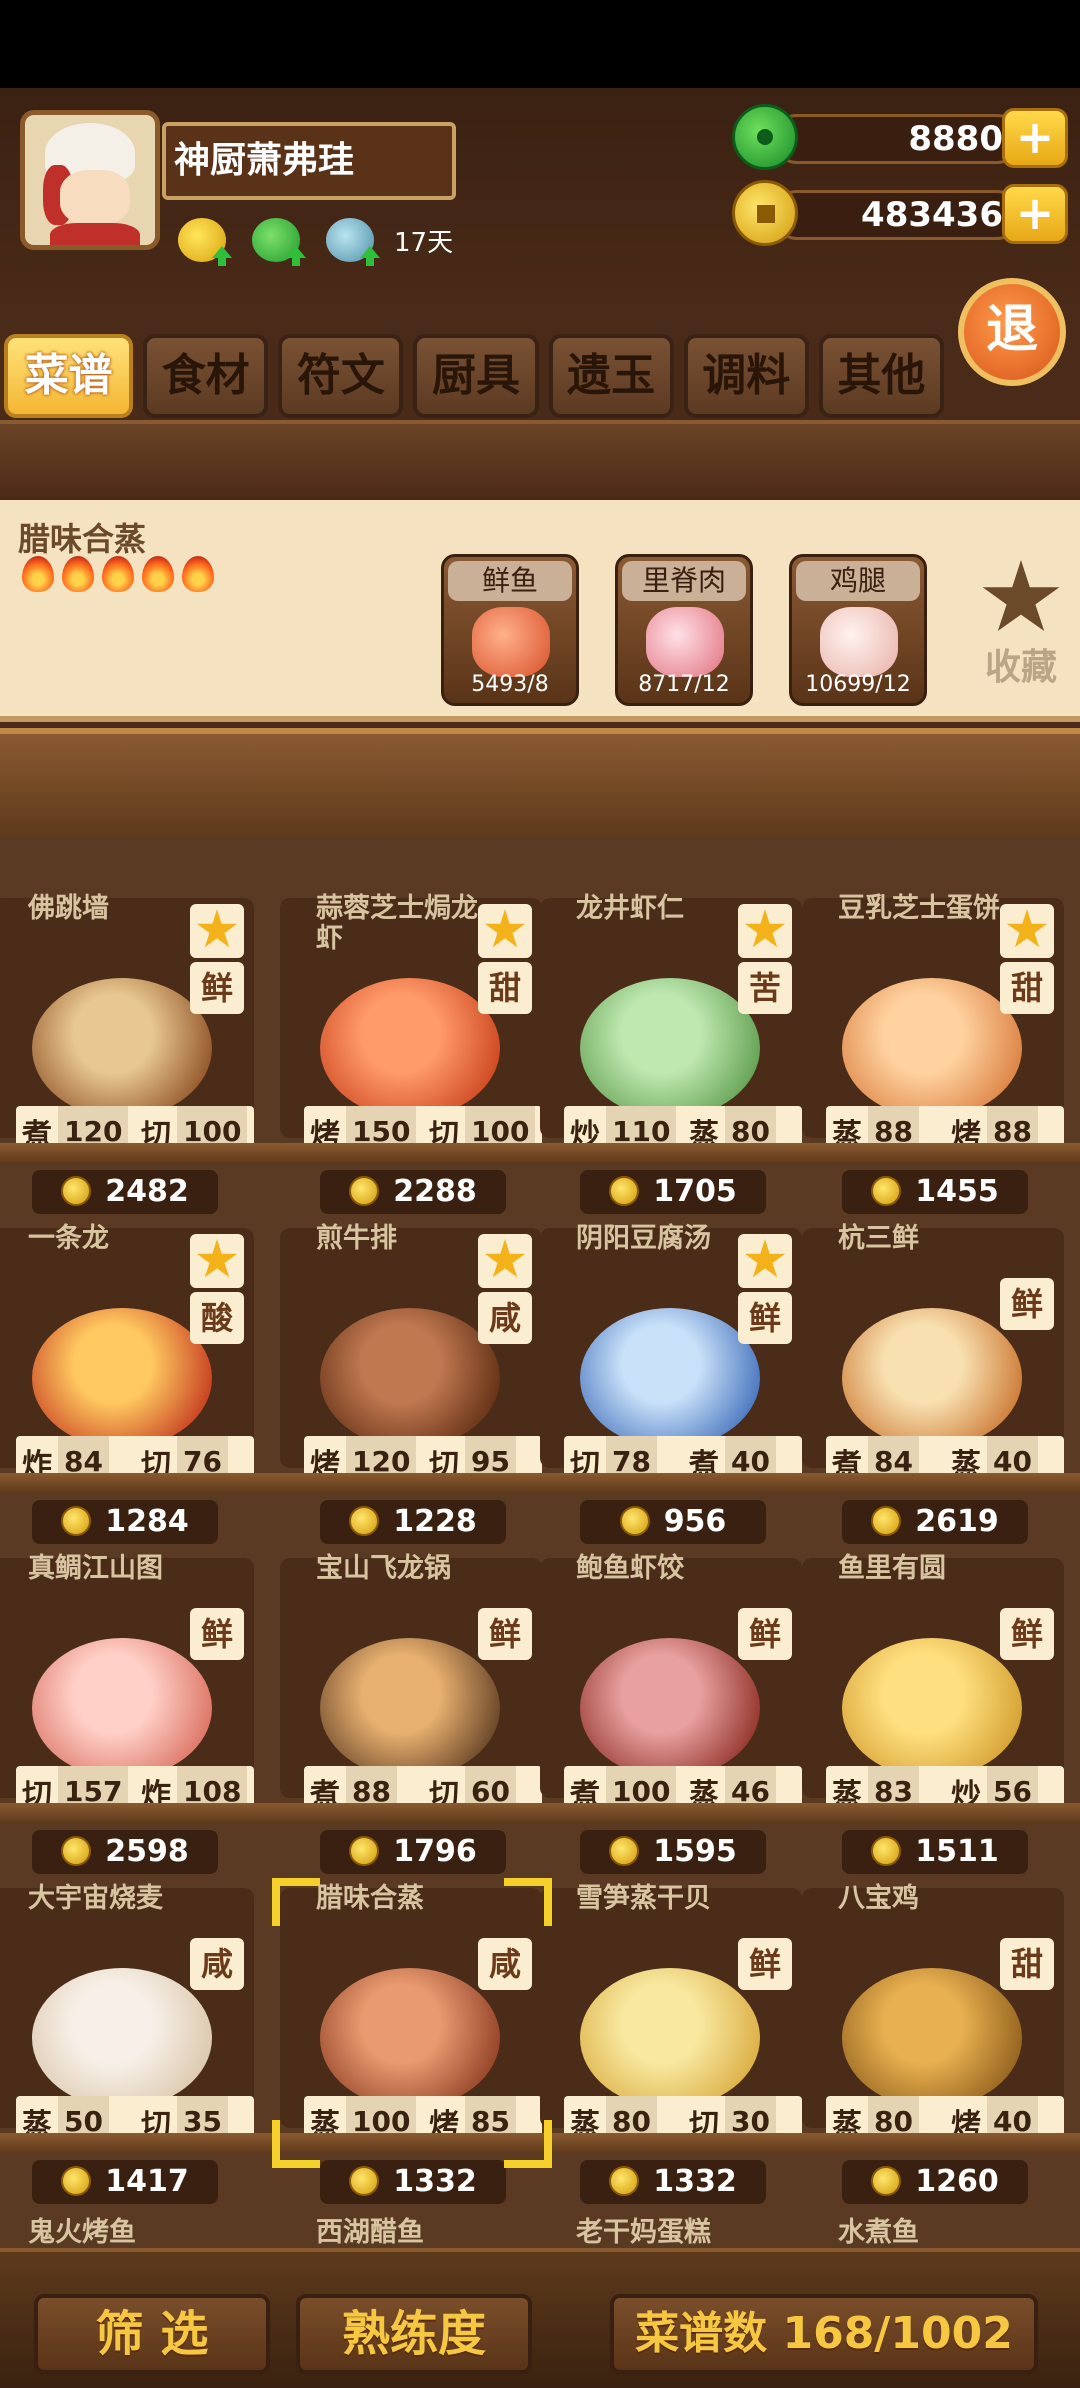 The width and height of the screenshot is (1080, 2388). I want to click on recipe-name: 鱼里有圆, so click(892, 1568).